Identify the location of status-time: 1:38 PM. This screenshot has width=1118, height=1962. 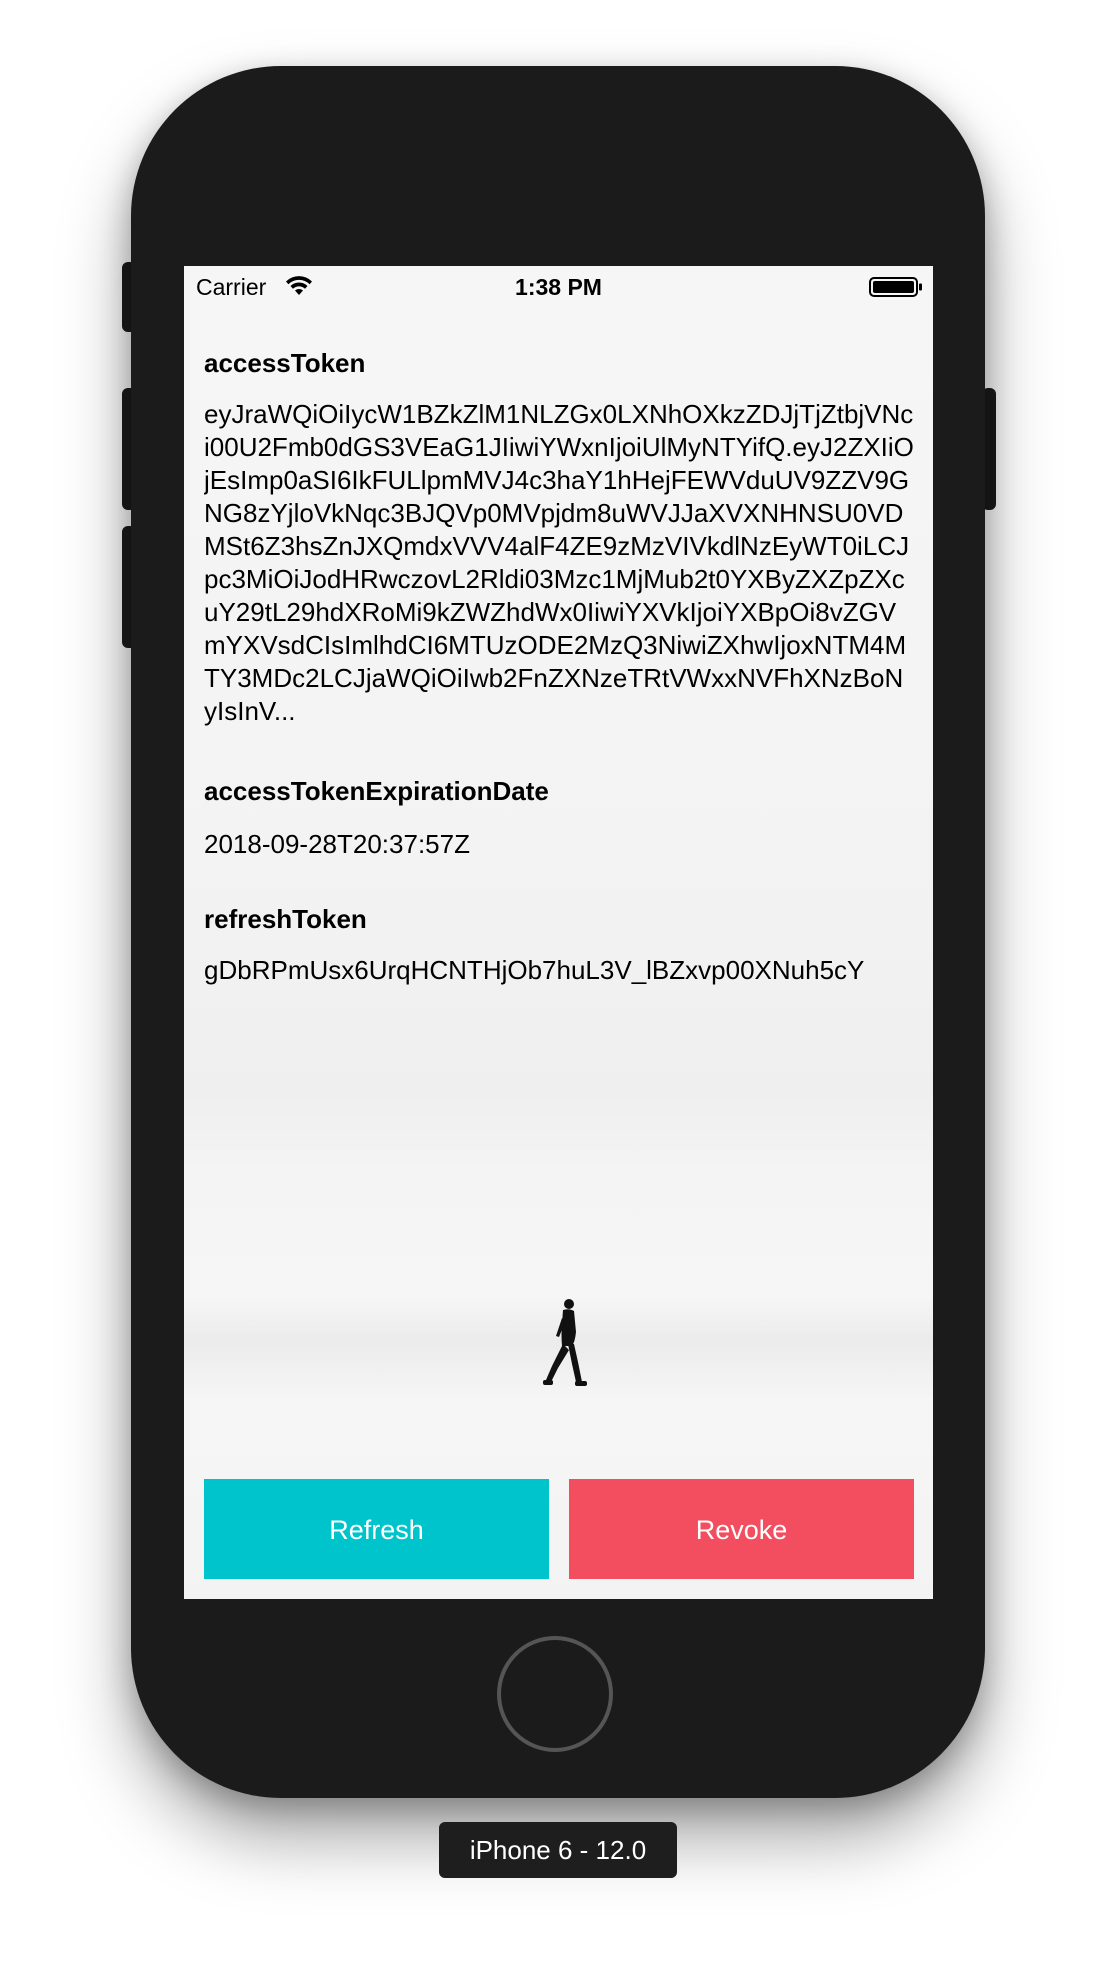
(558, 287).